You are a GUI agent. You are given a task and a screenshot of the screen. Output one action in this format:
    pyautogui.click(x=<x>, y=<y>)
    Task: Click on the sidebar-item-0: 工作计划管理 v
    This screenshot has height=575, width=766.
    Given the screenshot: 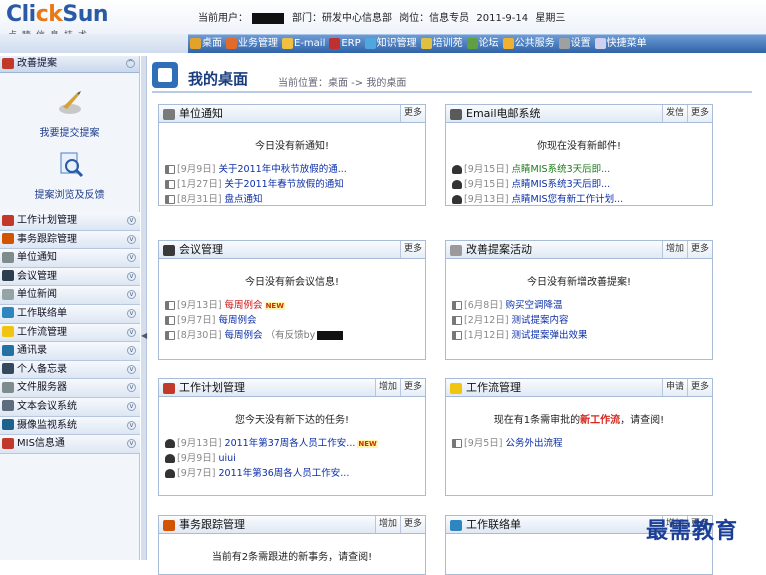 What is the action you would take?
    pyautogui.click(x=70, y=221)
    